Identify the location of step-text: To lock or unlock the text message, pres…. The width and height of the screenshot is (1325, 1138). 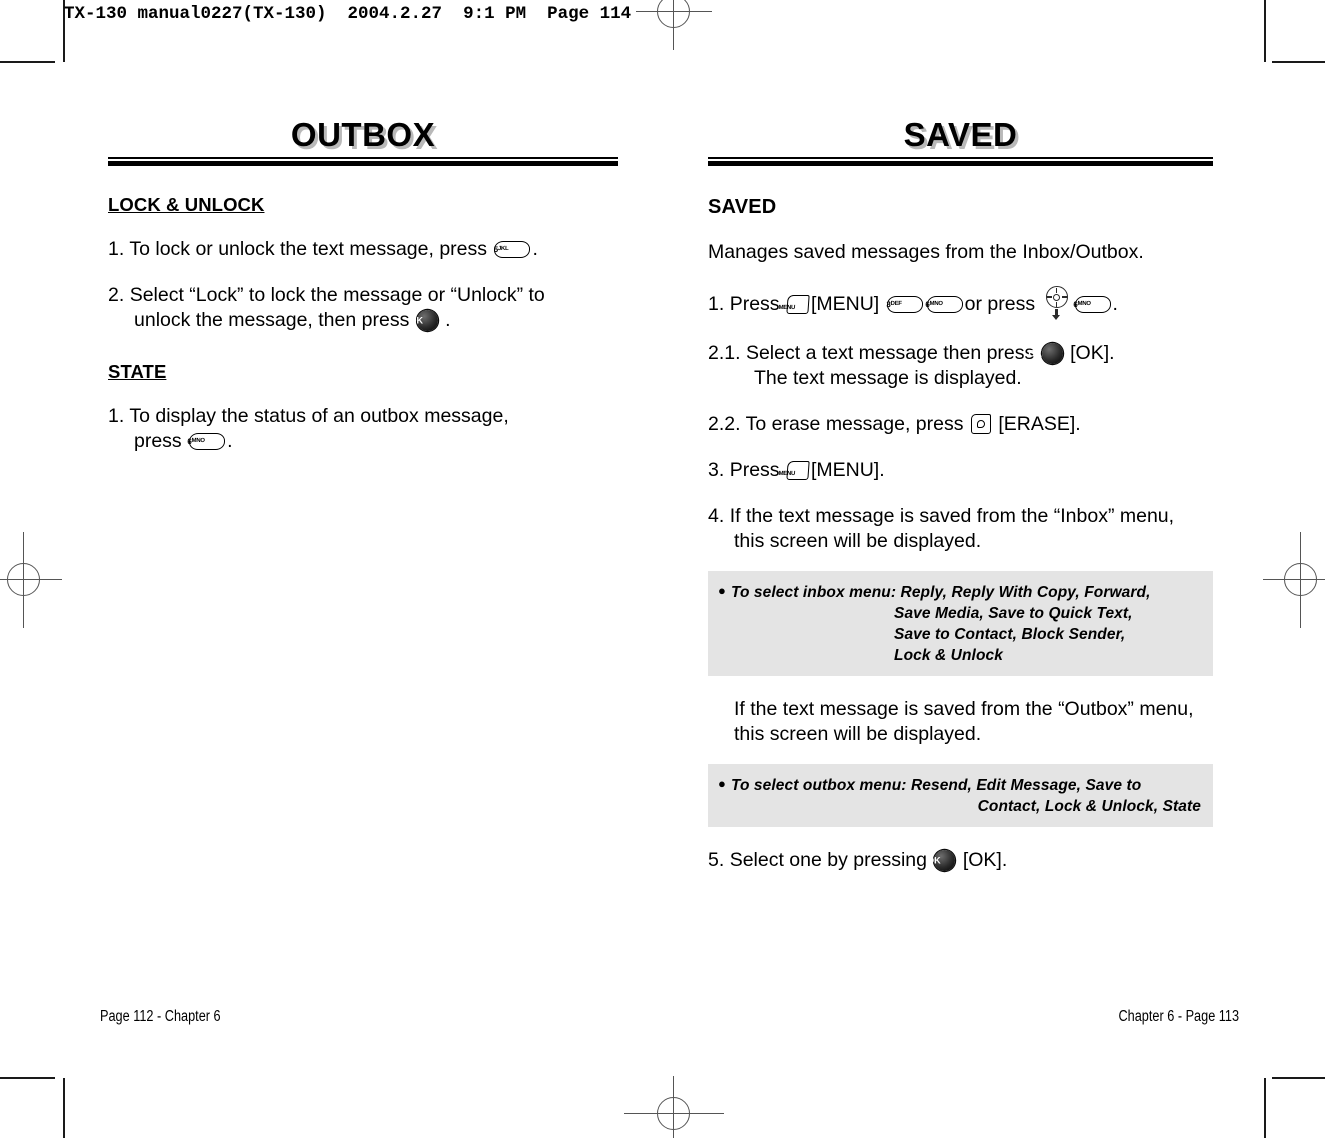
(308, 249).